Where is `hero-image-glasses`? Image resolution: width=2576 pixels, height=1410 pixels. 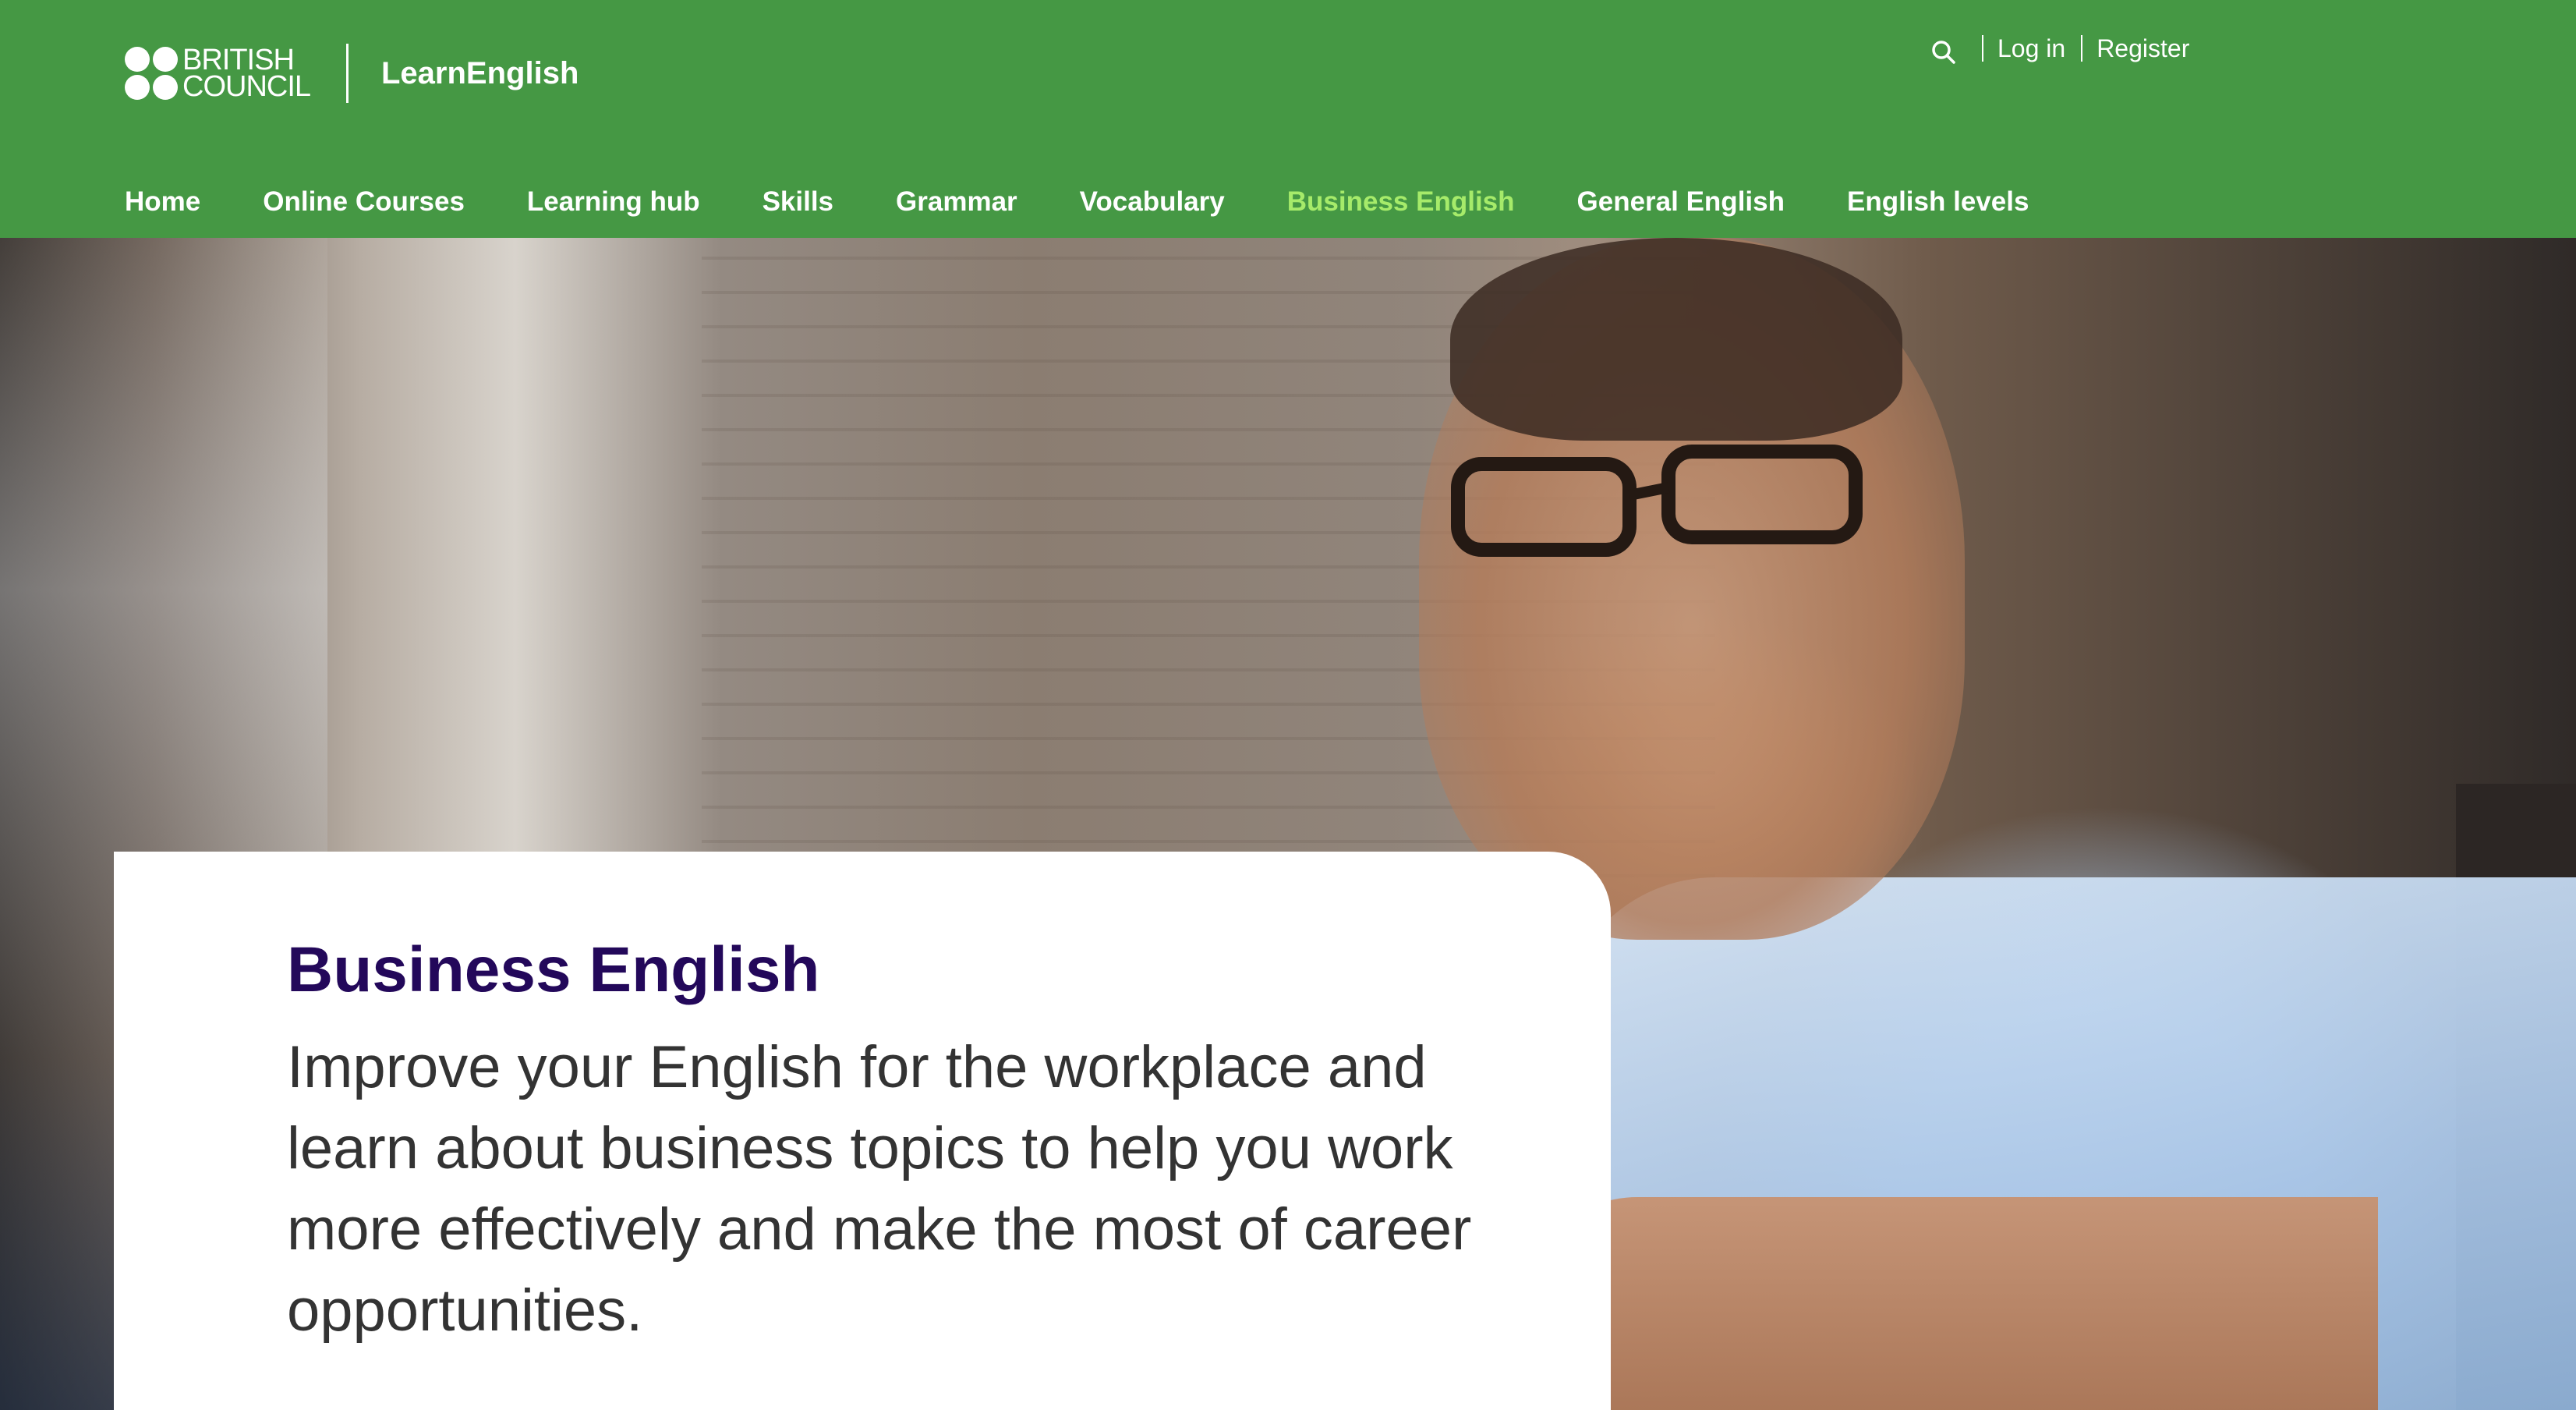 hero-image-glasses is located at coordinates (1657, 501).